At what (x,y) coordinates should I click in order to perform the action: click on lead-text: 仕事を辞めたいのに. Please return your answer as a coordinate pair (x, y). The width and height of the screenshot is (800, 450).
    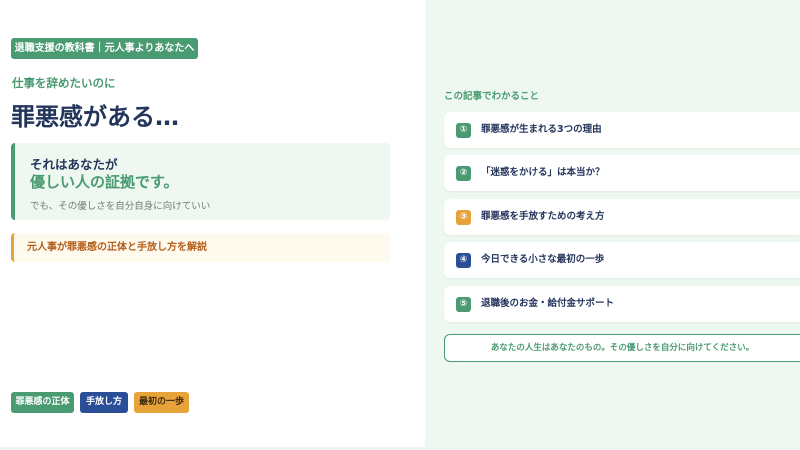
    Looking at the image, I should click on (64, 83).